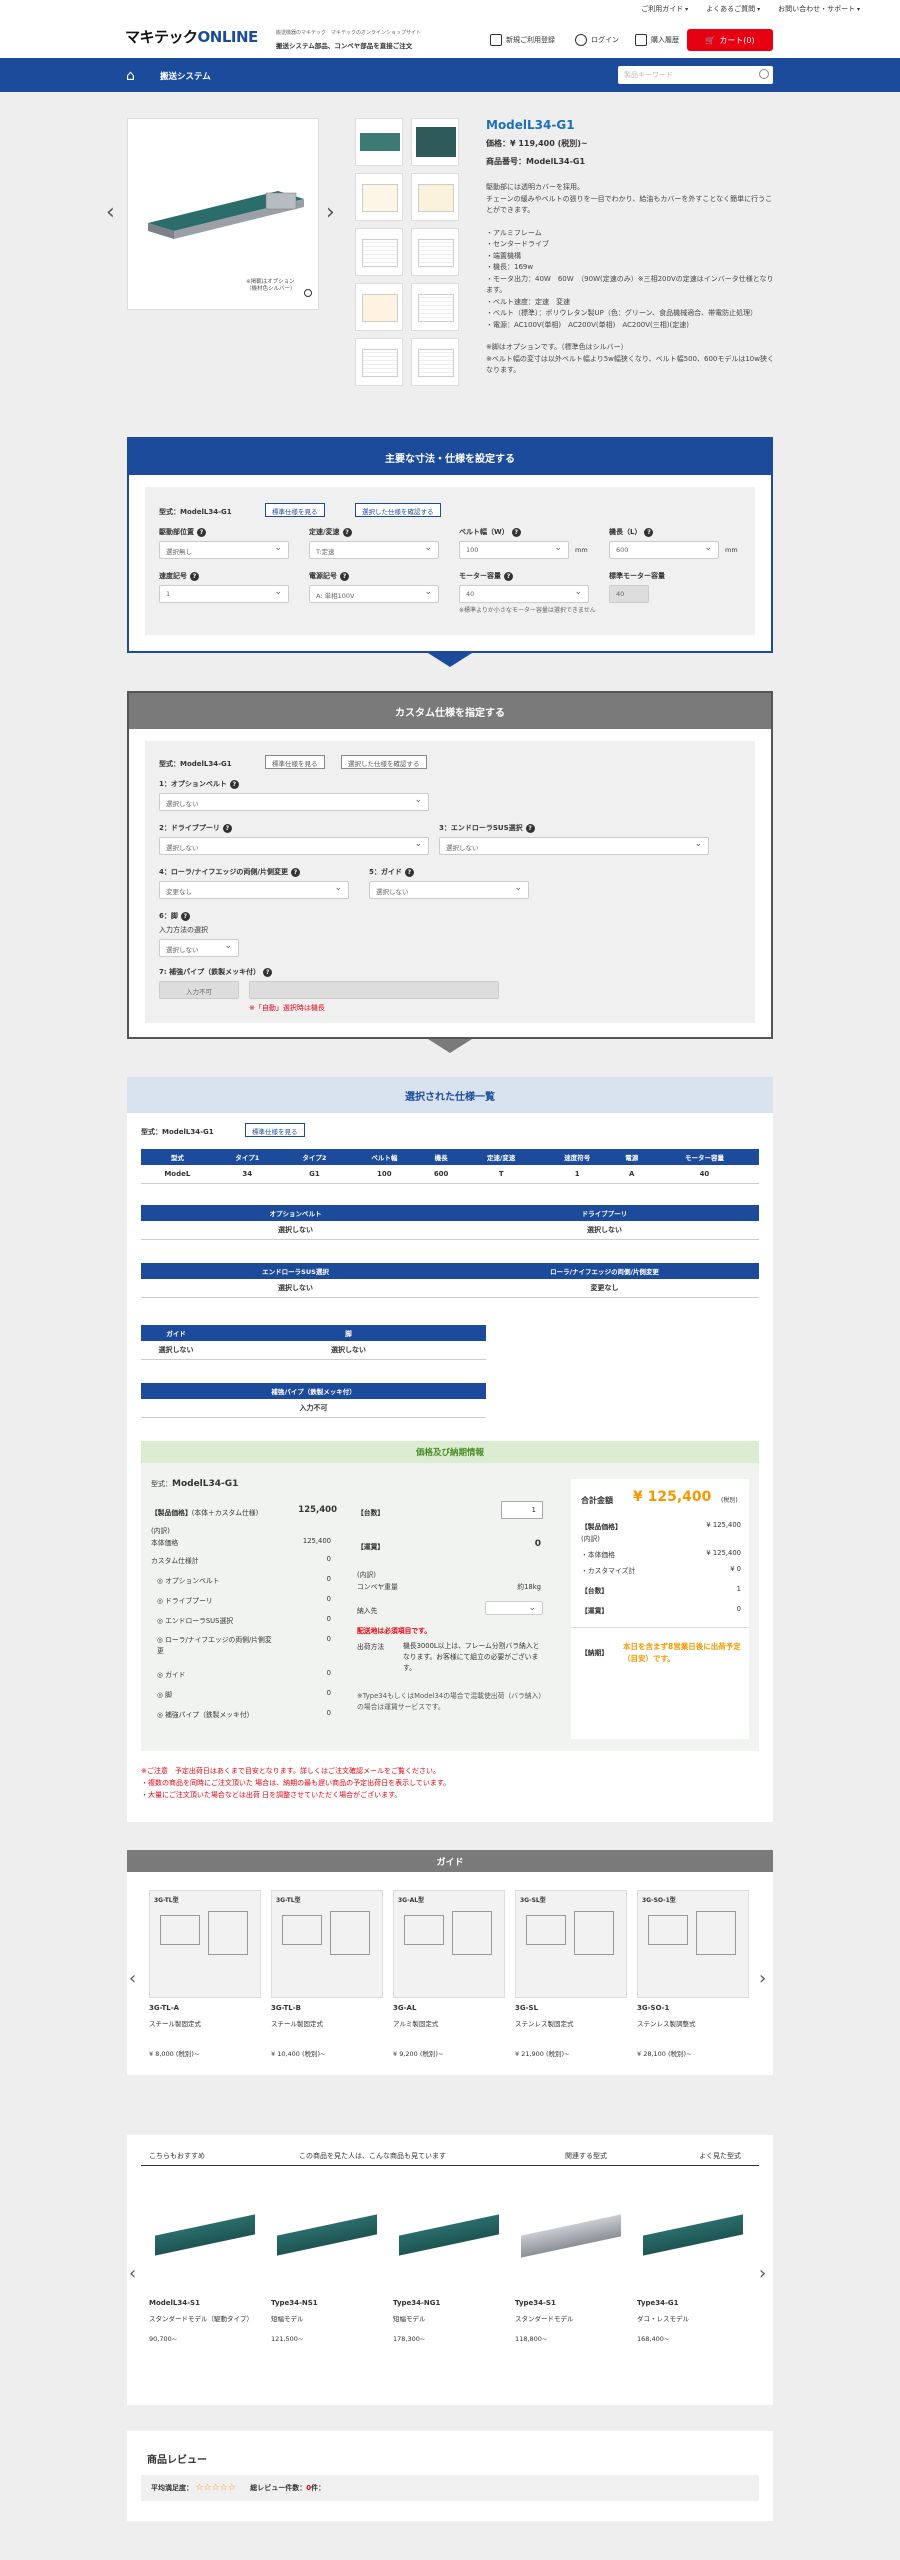 This screenshot has width=900, height=2560. Describe the element at coordinates (327, 1974) in the screenshot. I see `guide-card: 3G-TL型 3G-TL-B スチール製固定式 ¥ 10,400 (税別)~` at that location.